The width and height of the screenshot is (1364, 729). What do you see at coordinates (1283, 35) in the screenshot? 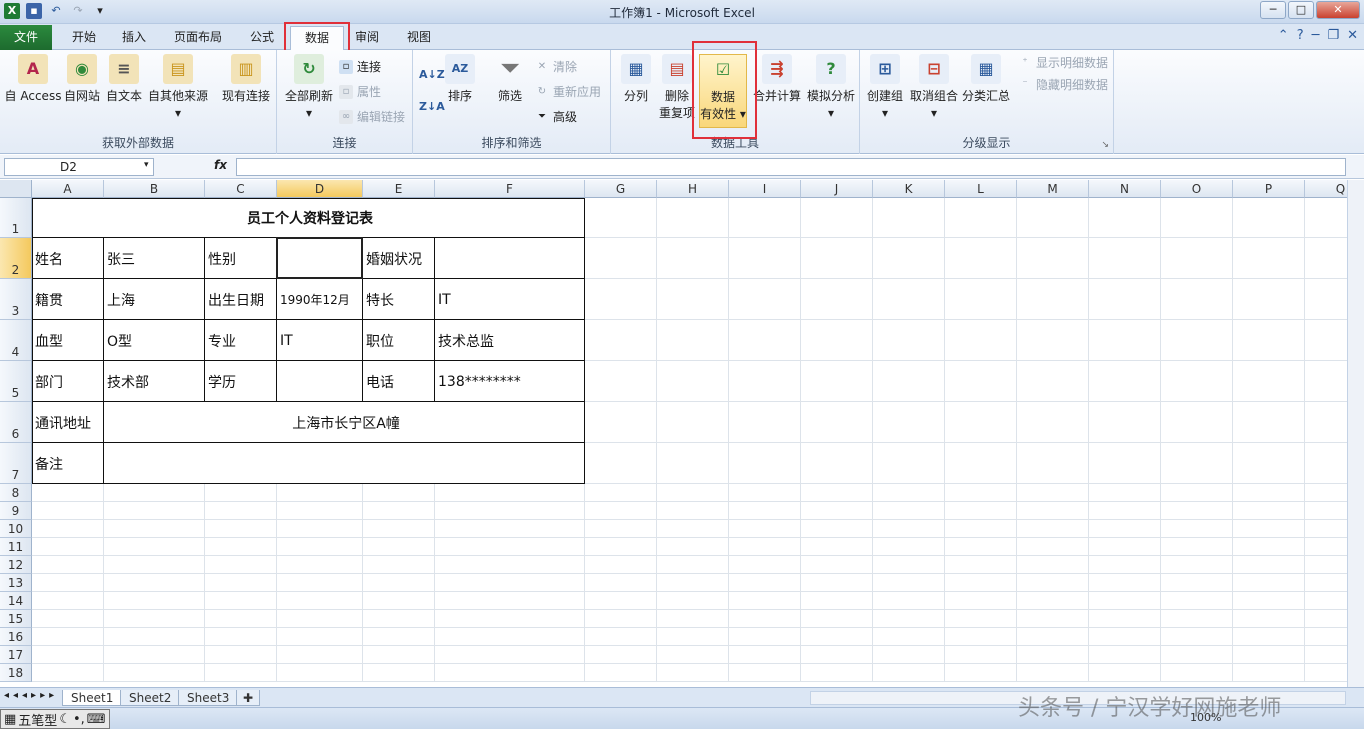
I see `ribbon-collapse-icon: ⌃` at bounding box center [1283, 35].